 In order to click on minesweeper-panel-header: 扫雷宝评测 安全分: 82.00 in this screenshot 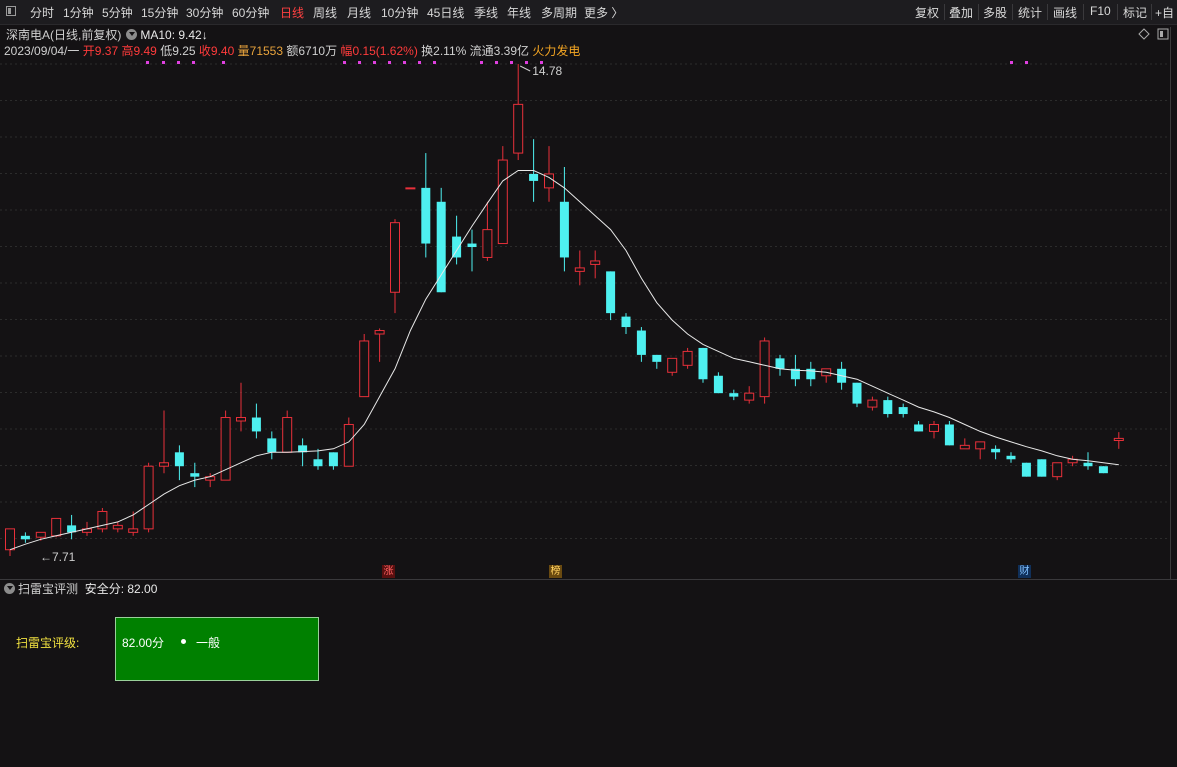, I will do `click(80, 588)`.